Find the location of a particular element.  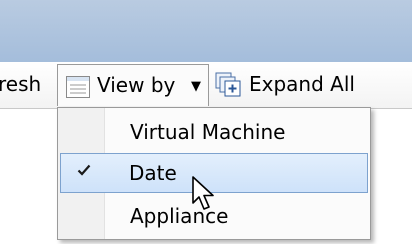

menu-item-virtual-machine: Virtual Machine is located at coordinates (214, 132).